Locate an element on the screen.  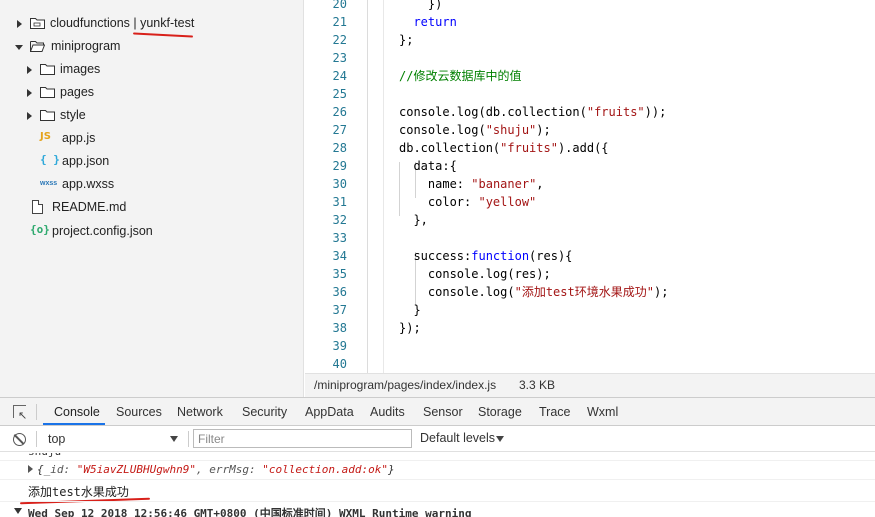
cloud-env-label: yunkf-test is located at coordinates (167, 23).